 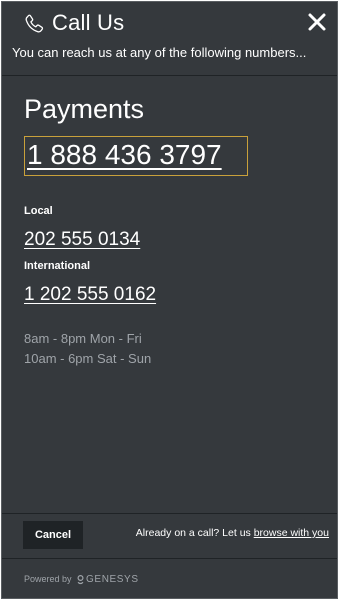 I want to click on cancel-button: Cancel, so click(x=53, y=535).